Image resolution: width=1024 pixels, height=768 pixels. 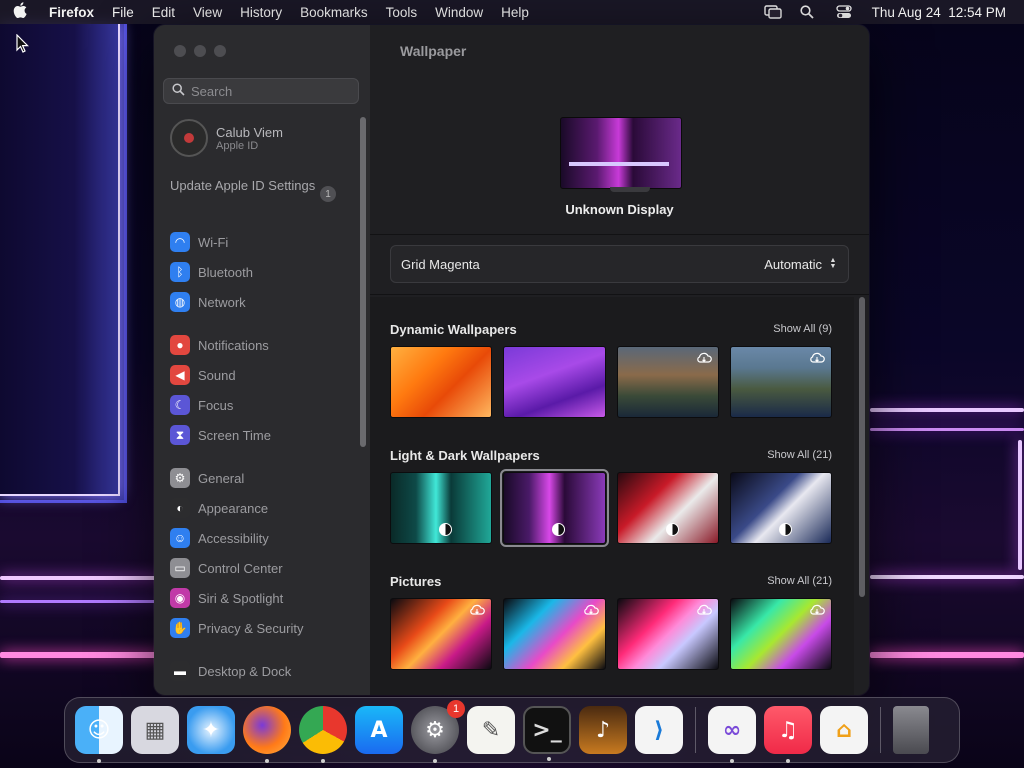 I want to click on sidebar-item-accessibility: ☺ Accessibility, so click(x=219, y=538).